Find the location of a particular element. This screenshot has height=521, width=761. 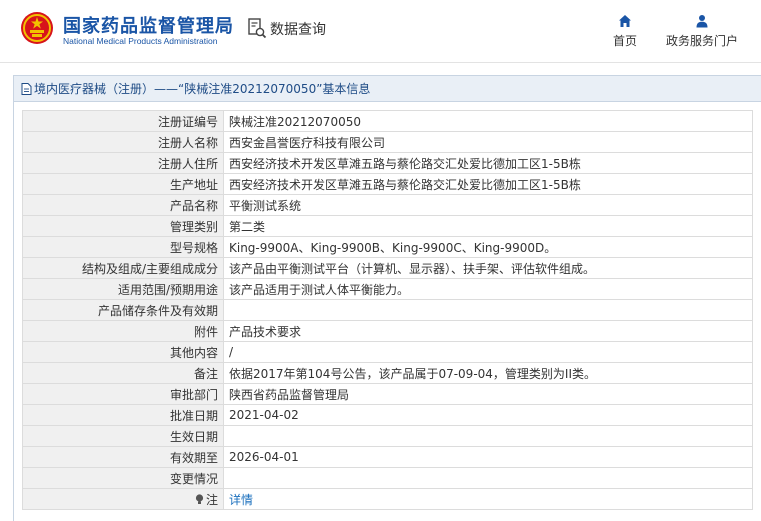

field-label: 结构及组成/主要组成成分 is located at coordinates (123, 268).